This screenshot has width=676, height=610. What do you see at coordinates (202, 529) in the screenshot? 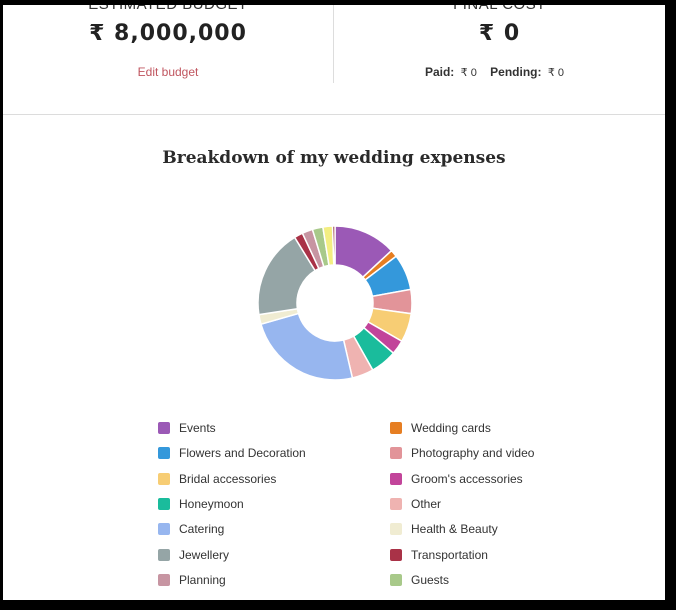
I see `legend-label: Catering` at bounding box center [202, 529].